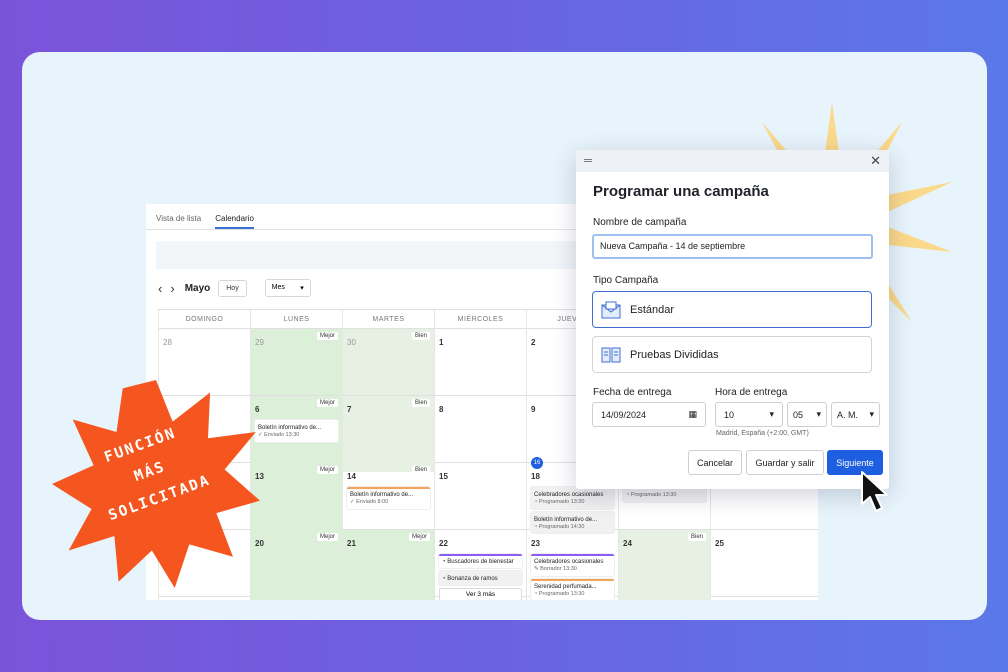  What do you see at coordinates (732, 354) in the screenshot?
I see `type-split-option: Pruebas Divididas` at bounding box center [732, 354].